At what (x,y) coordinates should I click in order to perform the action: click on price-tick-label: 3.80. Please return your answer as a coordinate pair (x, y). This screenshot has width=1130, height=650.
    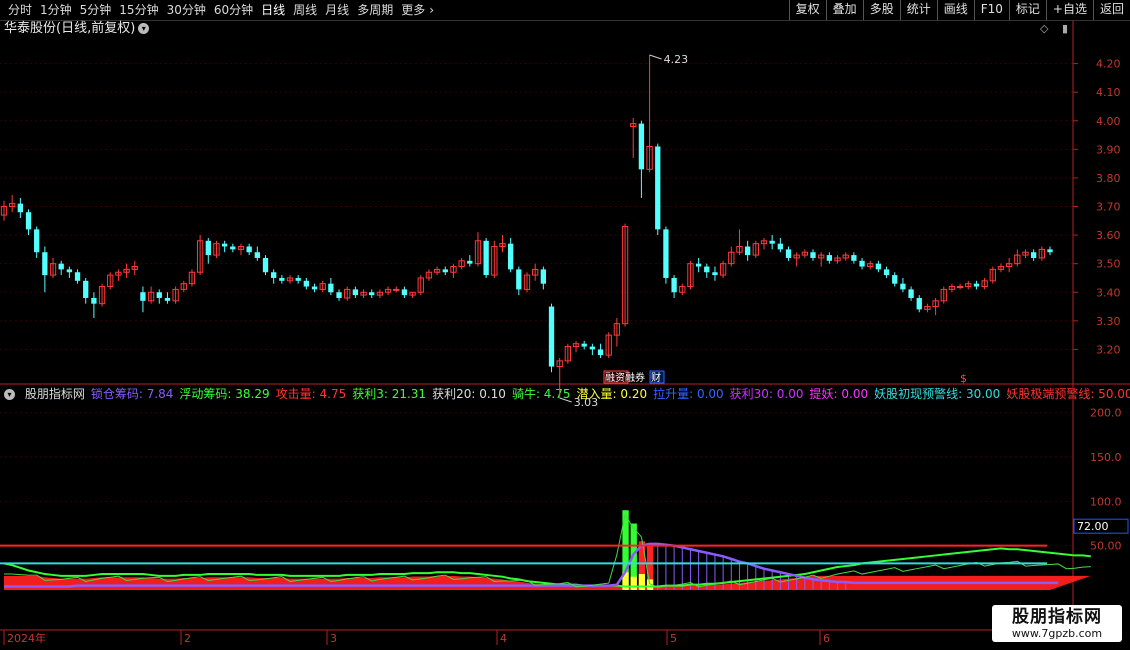
    Looking at the image, I should click on (1108, 178).